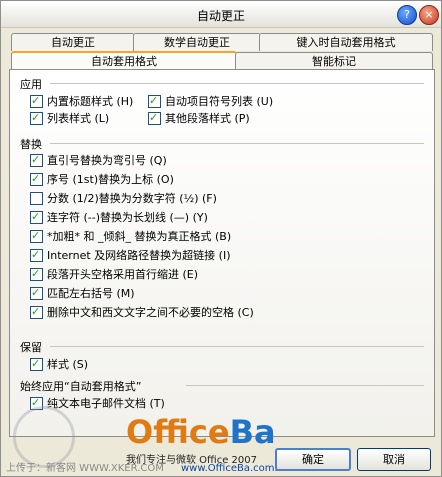 Image resolution: width=442 pixels, height=477 pixels. Describe the element at coordinates (123, 199) in the screenshot. I see `checkbox-fractions: 分数 (1/2)替换为分数字符 (½) (F)` at that location.